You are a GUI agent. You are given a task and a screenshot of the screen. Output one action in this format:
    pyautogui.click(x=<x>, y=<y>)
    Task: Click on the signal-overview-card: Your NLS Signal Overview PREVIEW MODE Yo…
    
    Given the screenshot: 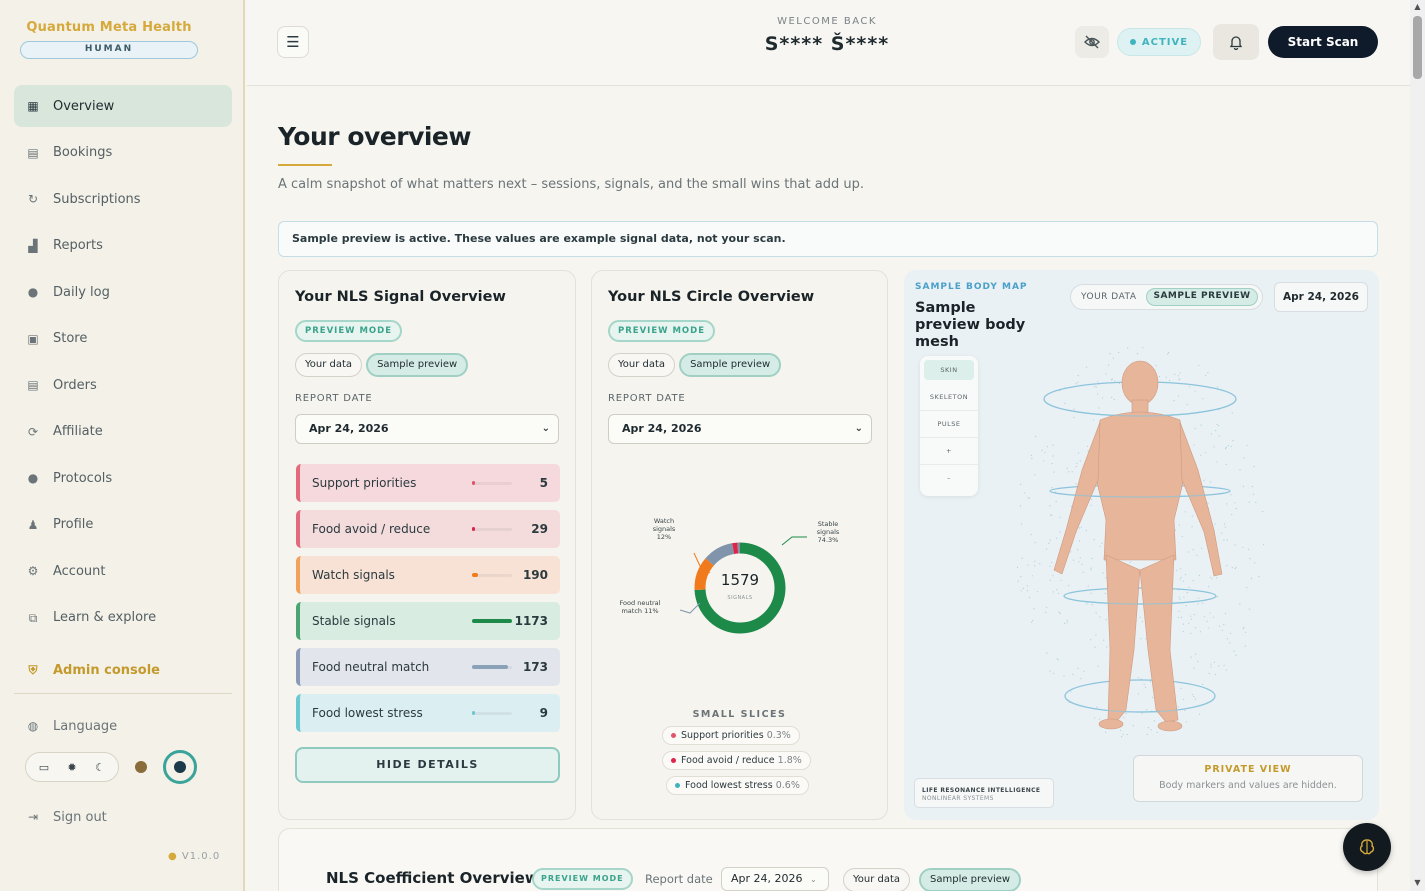 What is the action you would take?
    pyautogui.click(x=427, y=545)
    